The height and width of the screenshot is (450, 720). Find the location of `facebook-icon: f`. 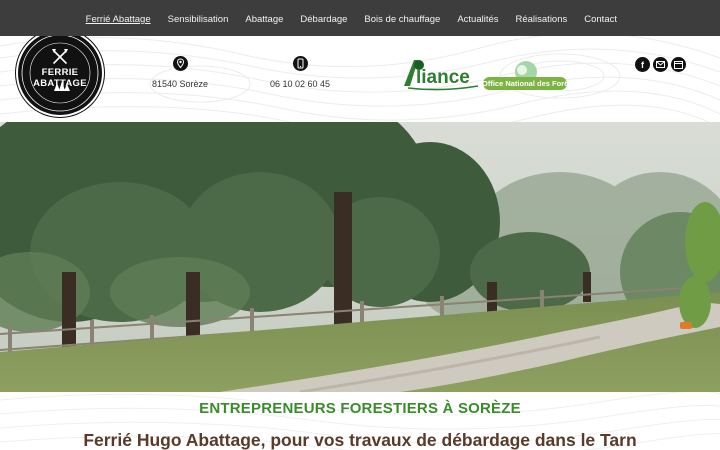

facebook-icon: f is located at coordinates (642, 64).